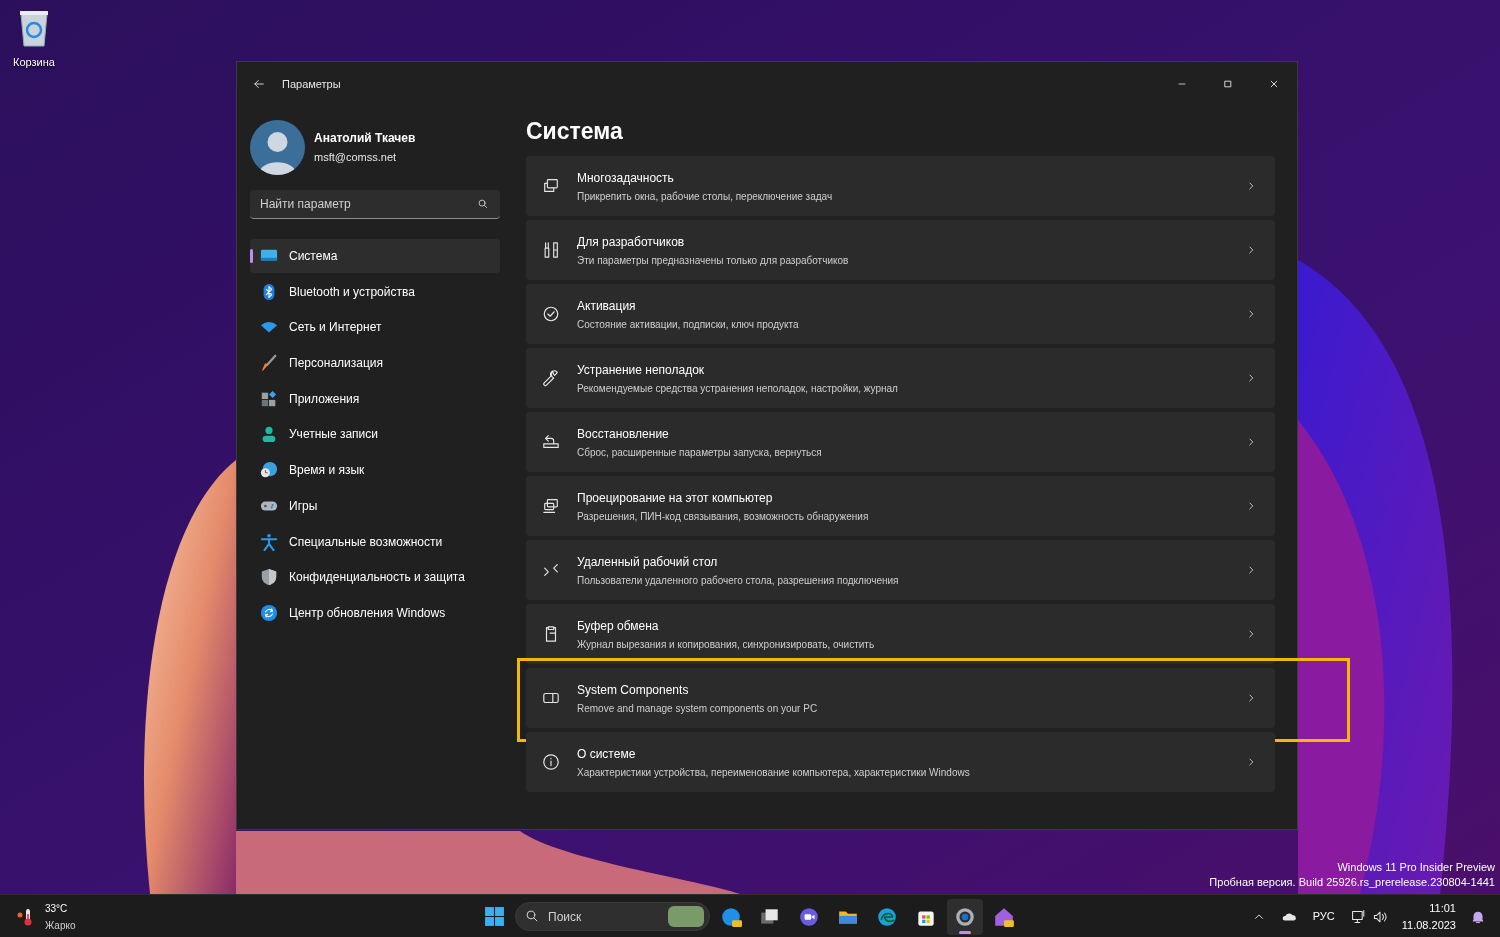  I want to click on setting-title: Для разработчиков, so click(631, 242).